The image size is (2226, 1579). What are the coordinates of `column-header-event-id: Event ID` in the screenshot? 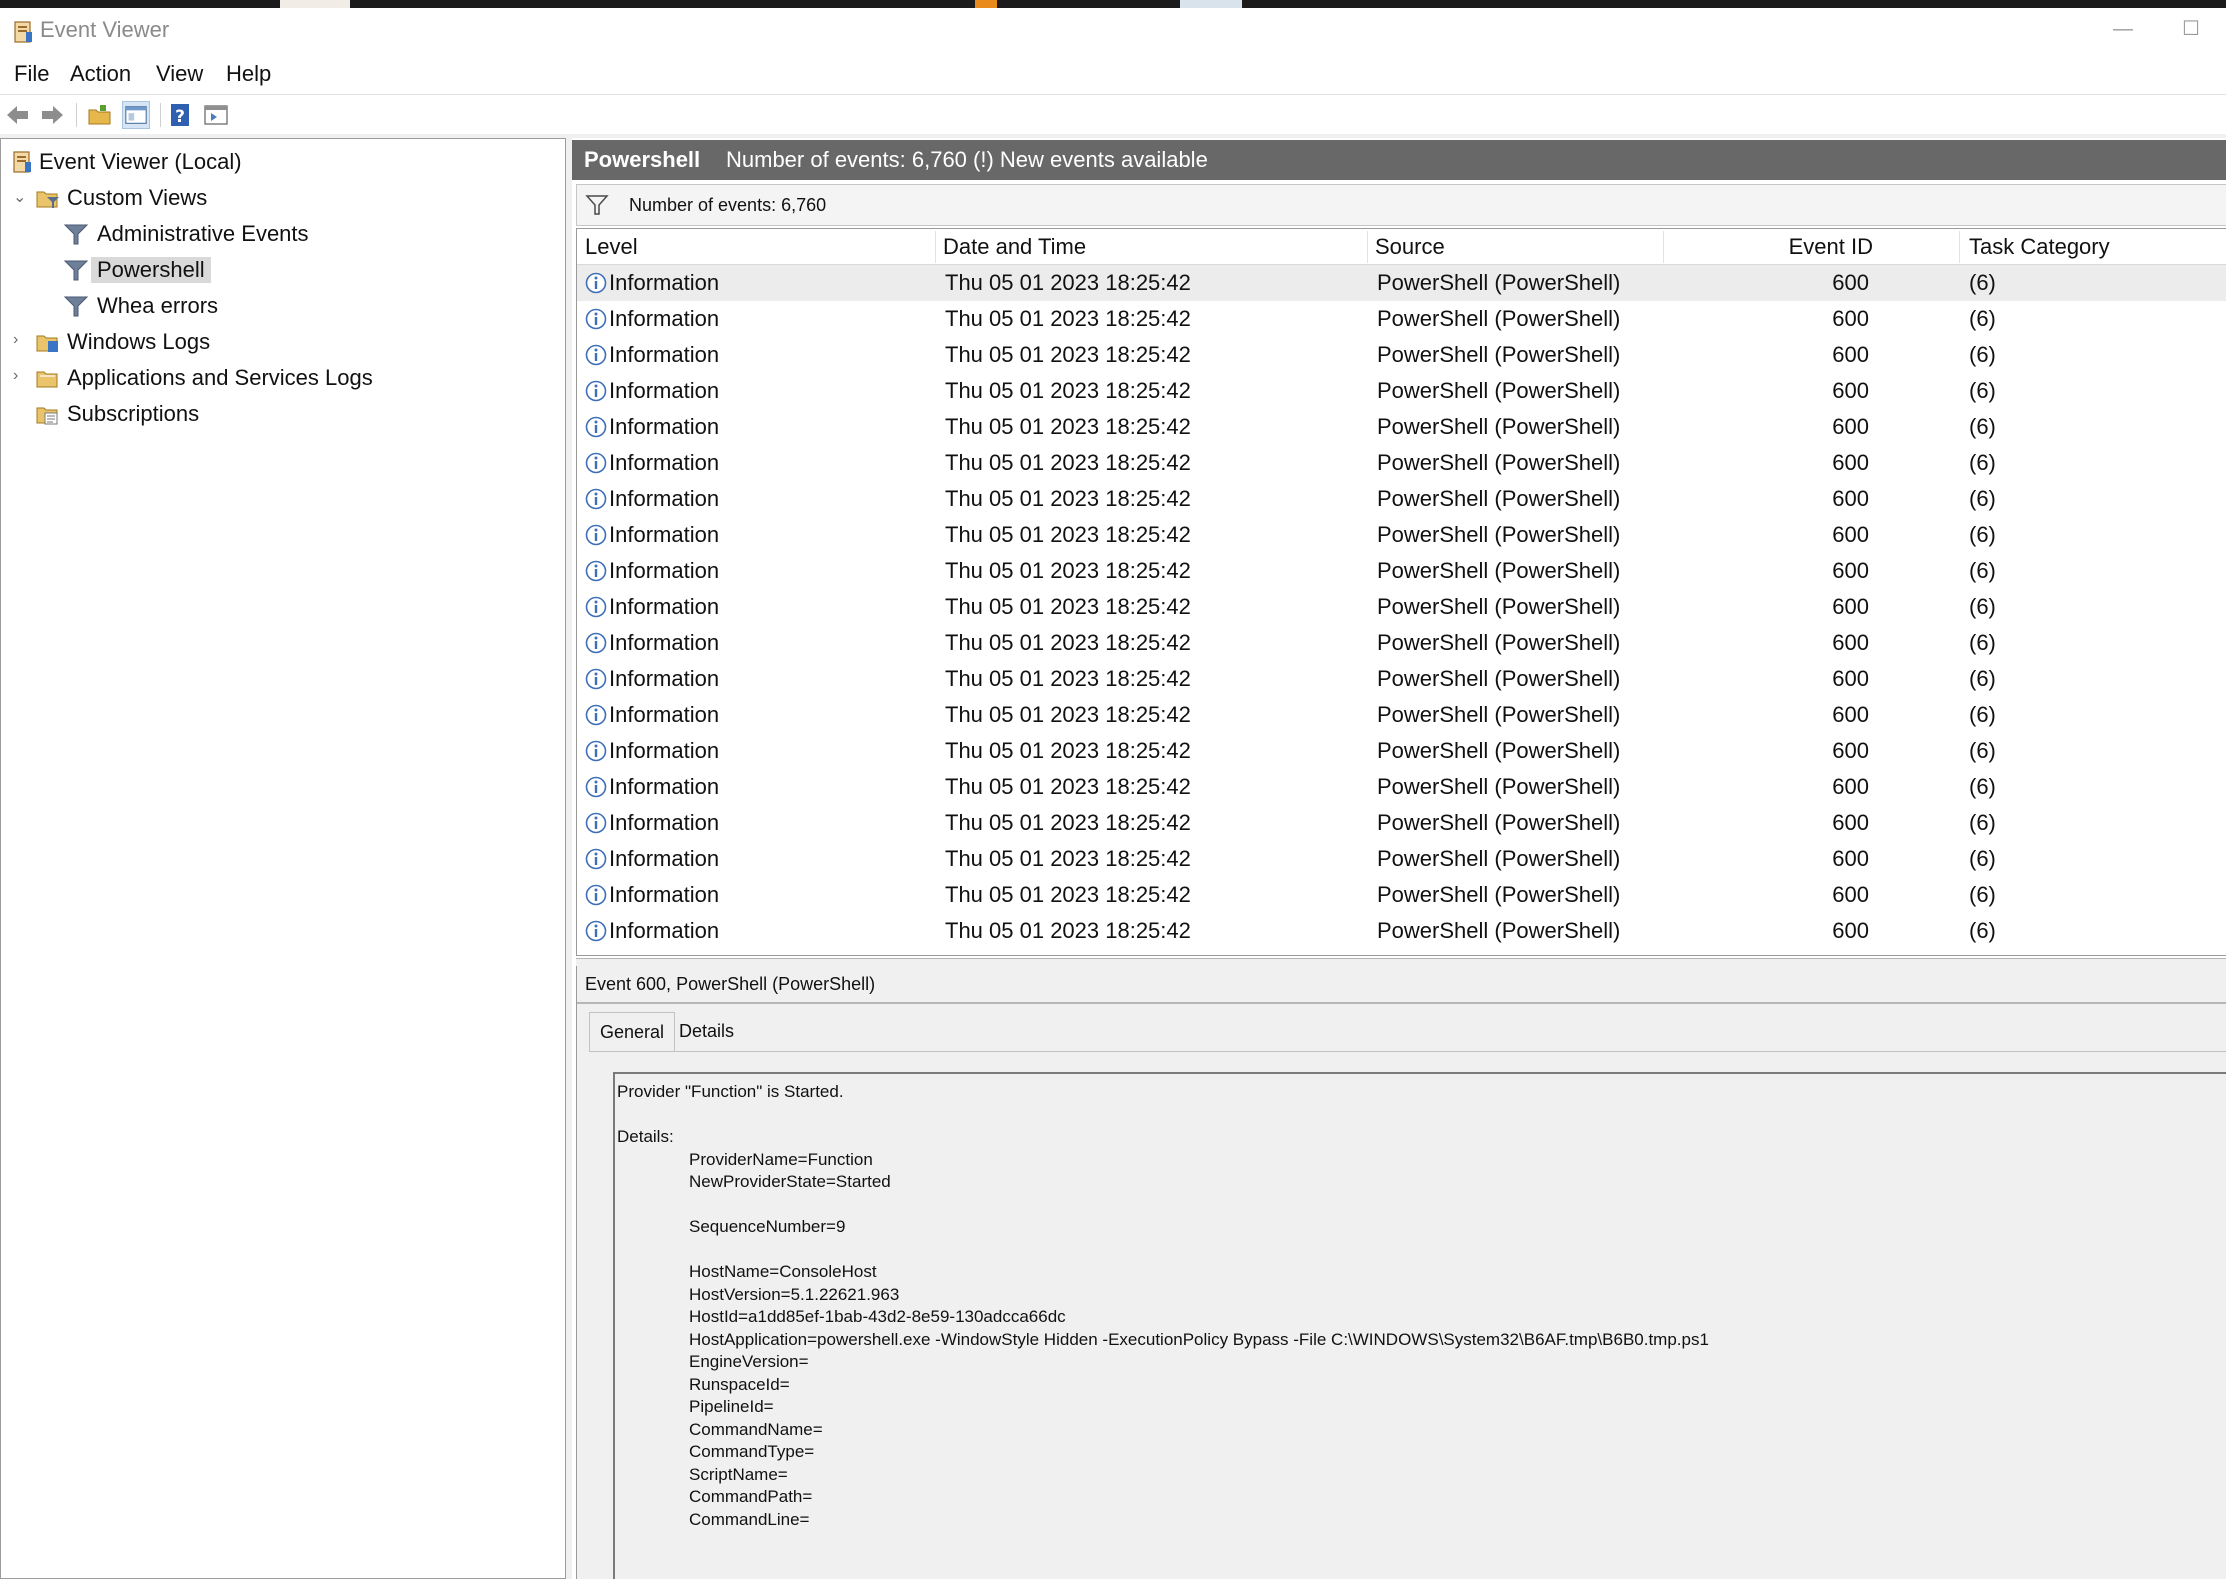 It's located at (1773, 247).